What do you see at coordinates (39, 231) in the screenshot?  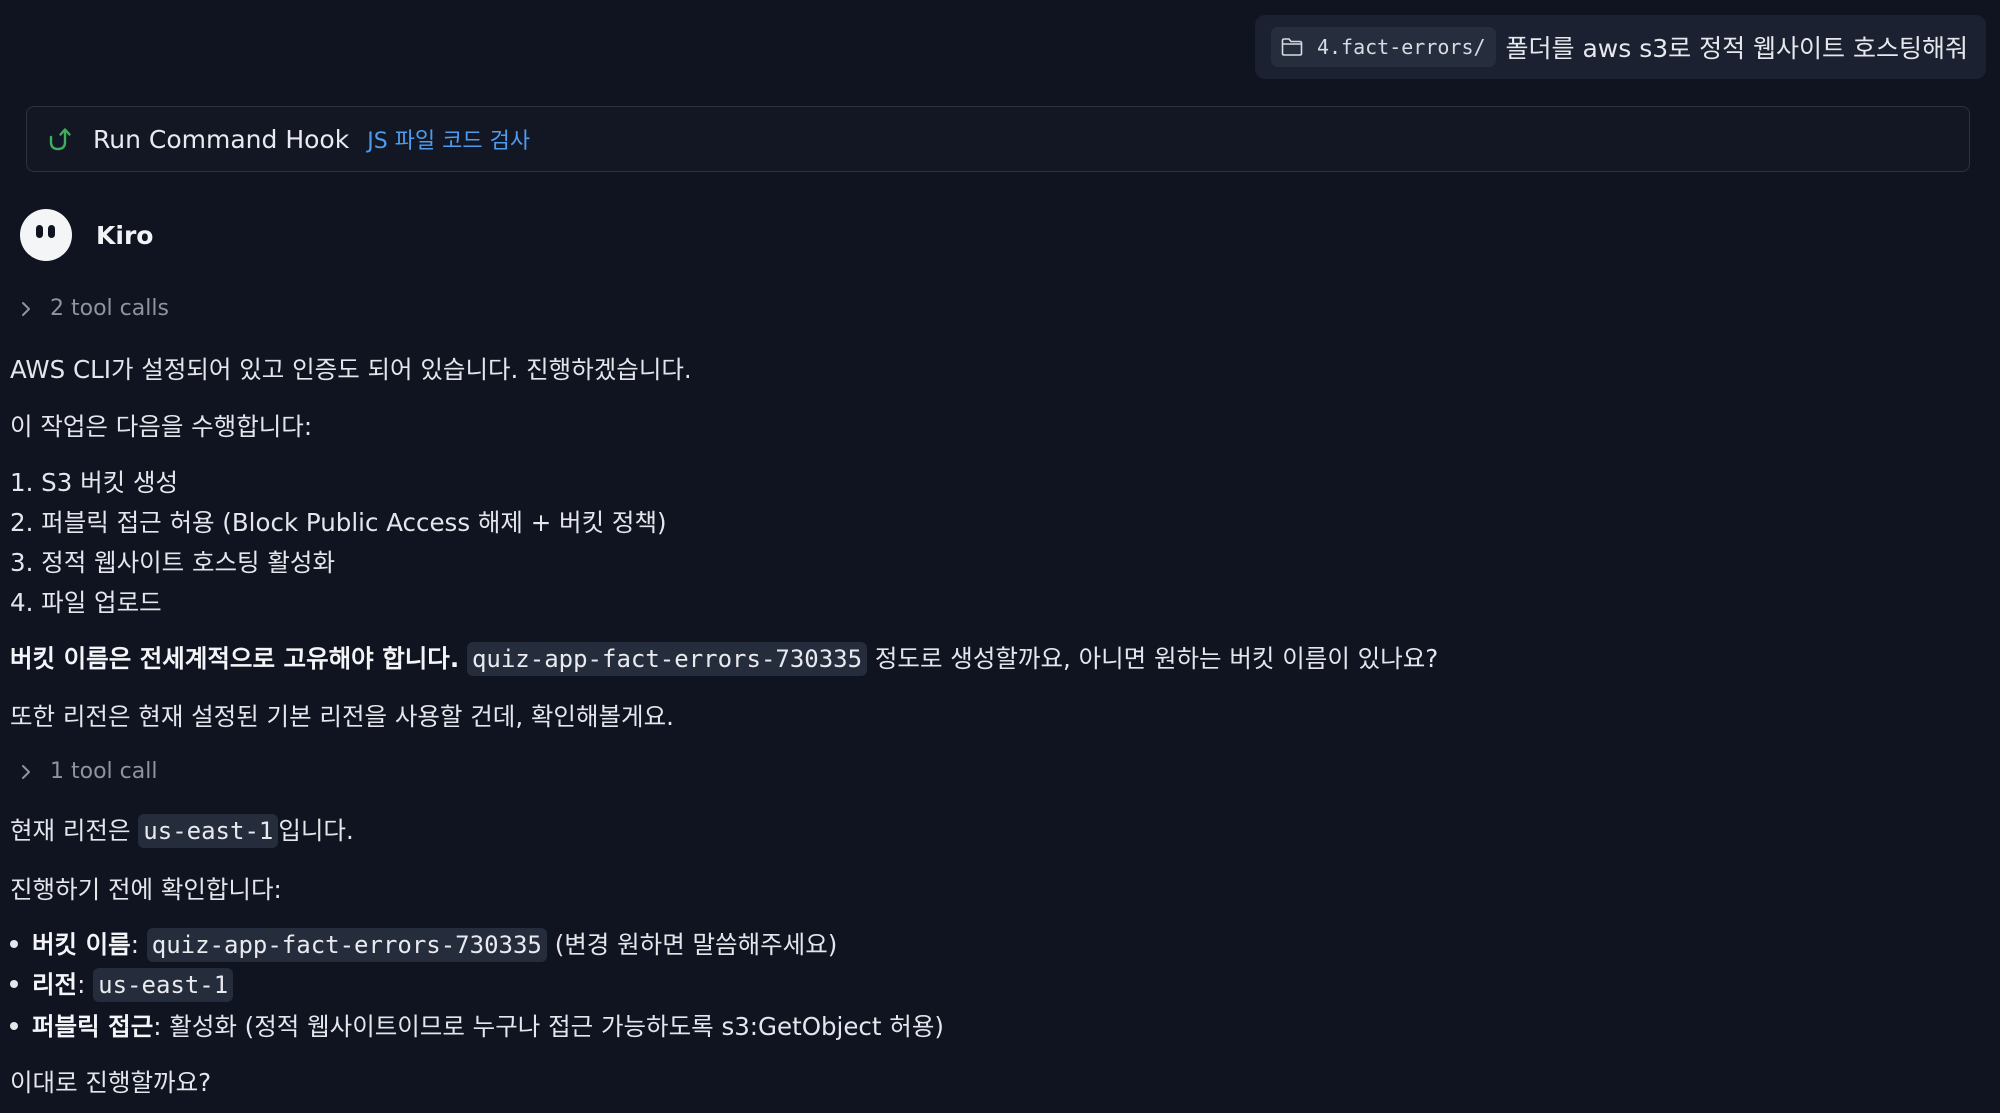 I see `avatar-eye-left` at bounding box center [39, 231].